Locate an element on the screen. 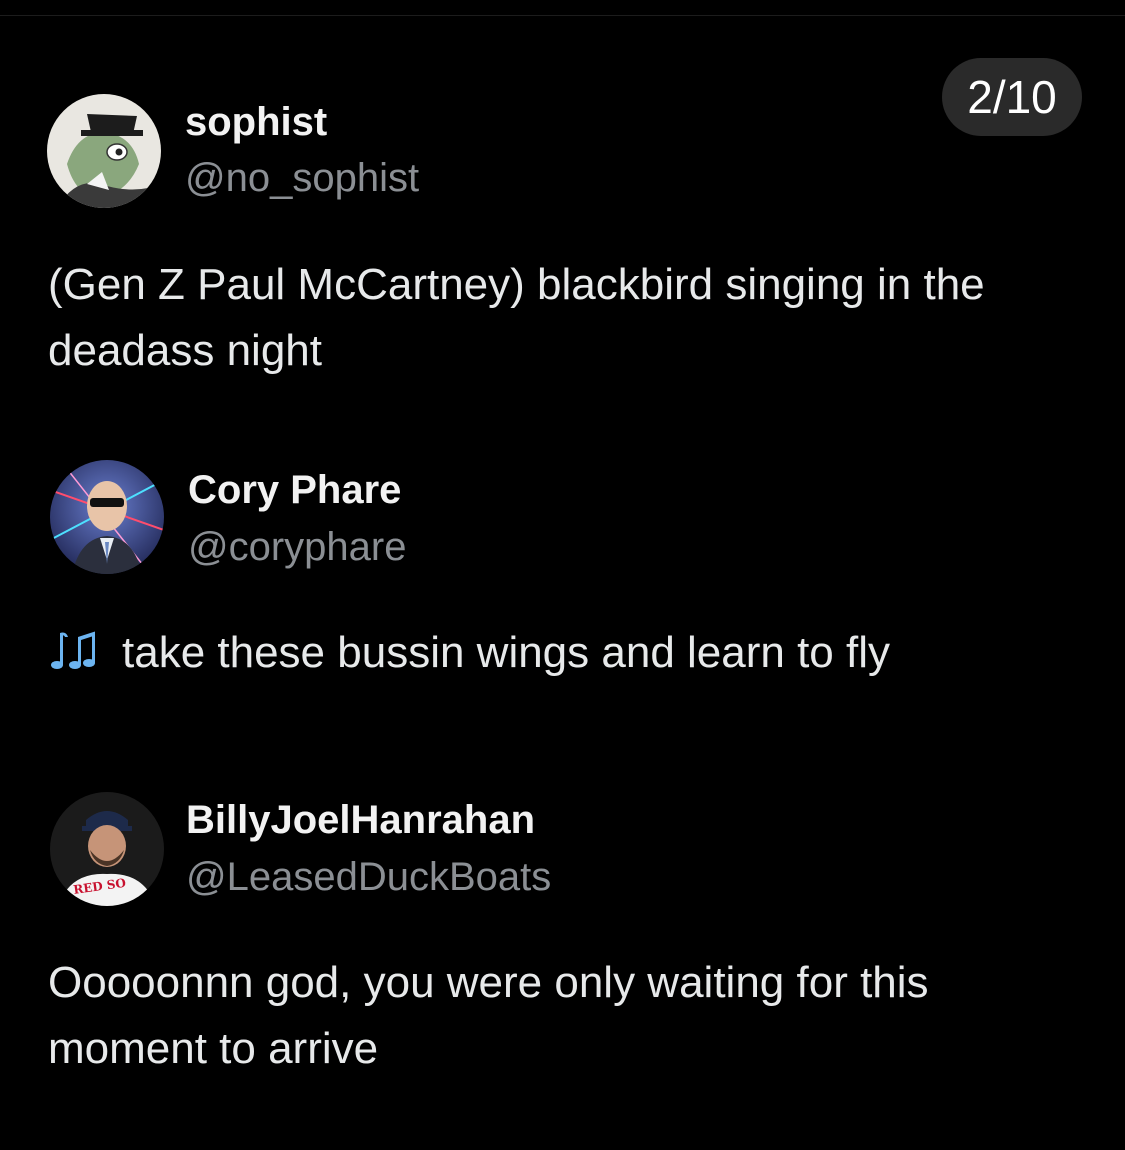 The width and height of the screenshot is (1125, 1150). post-text: take these bussin wings and learn to fly is located at coordinates (578, 653).